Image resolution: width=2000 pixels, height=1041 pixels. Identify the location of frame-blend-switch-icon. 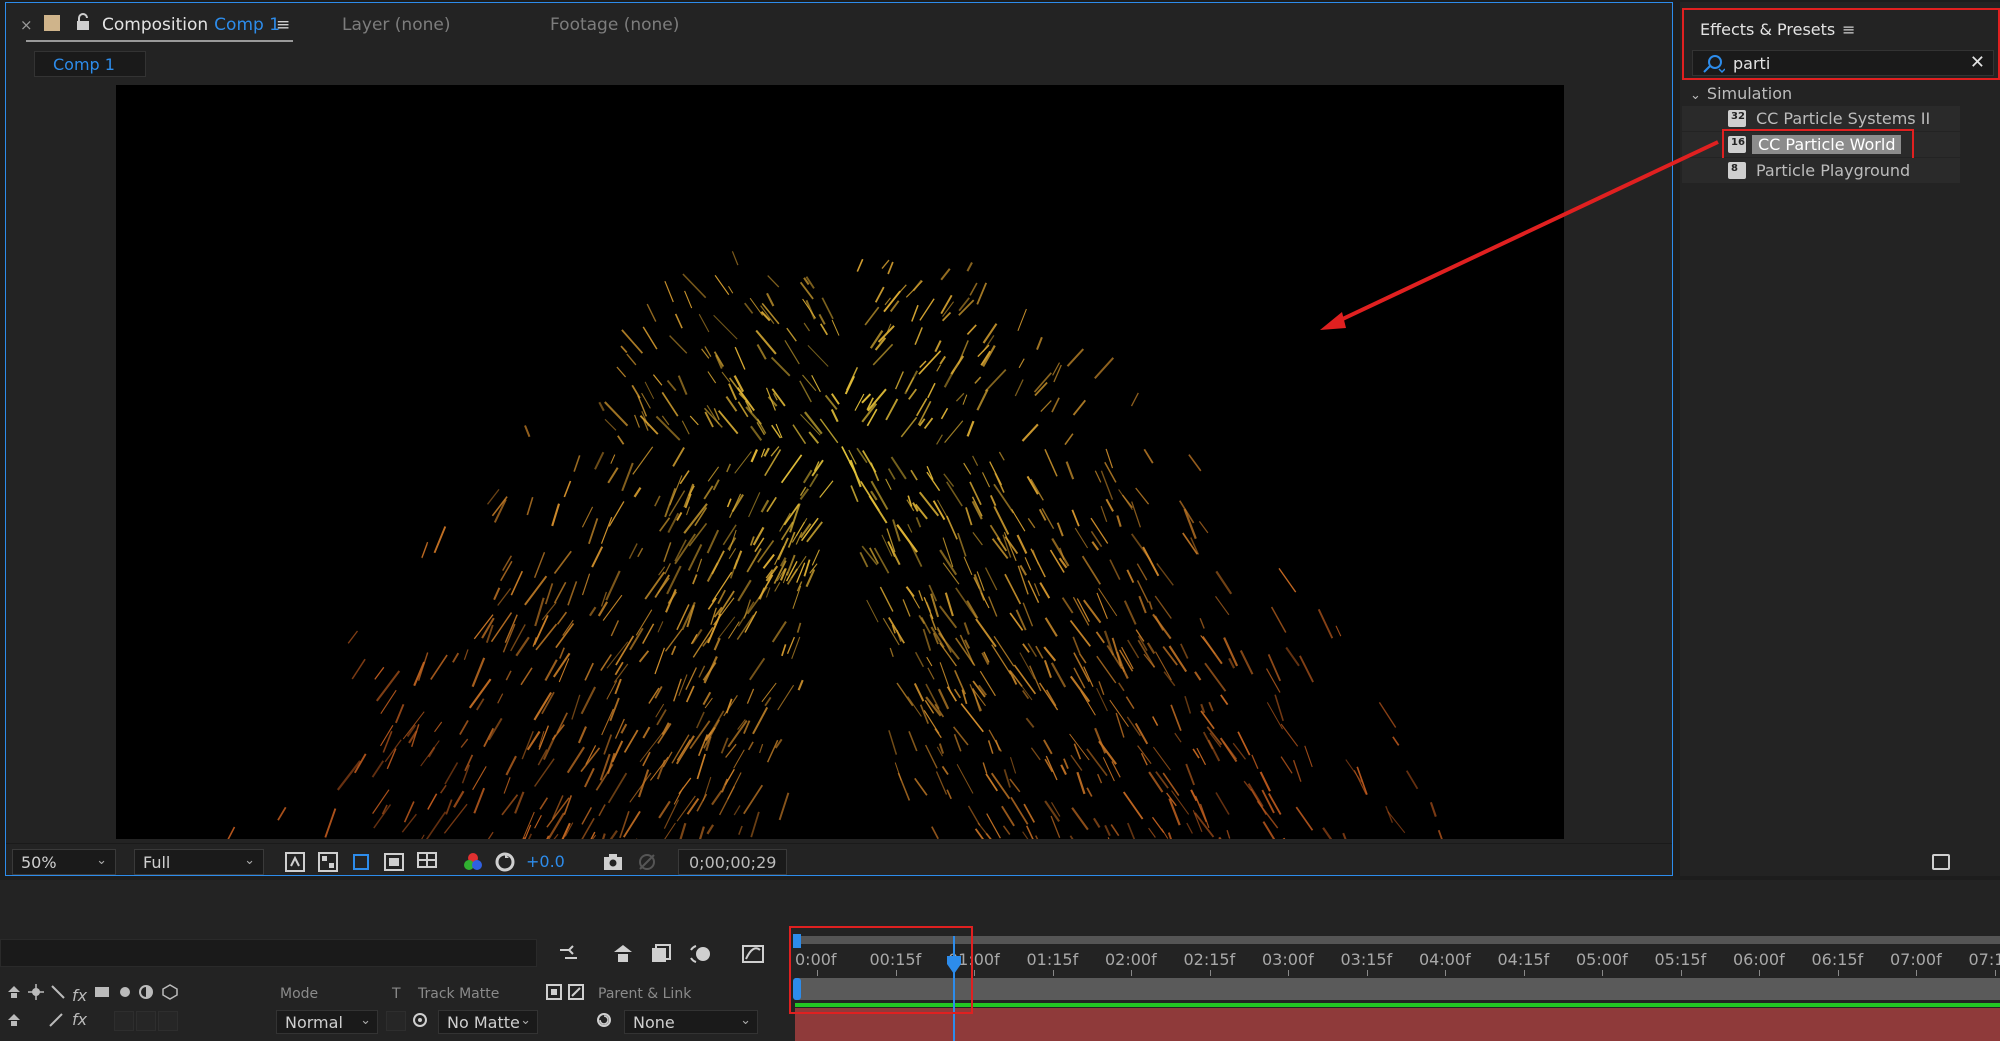
(102, 992).